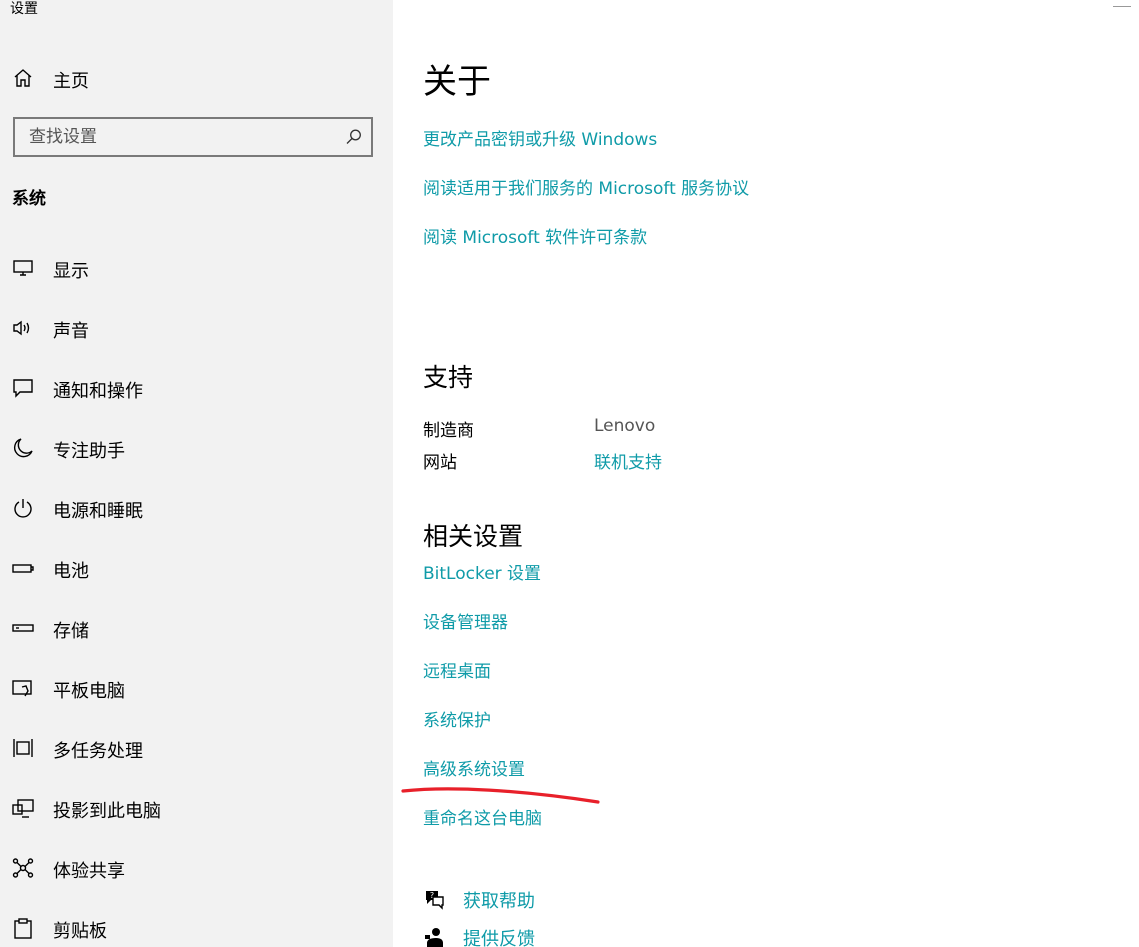  Describe the element at coordinates (540, 137) in the screenshot. I see `change-product-key-link: 更改产品密钥或升级 Windows` at that location.